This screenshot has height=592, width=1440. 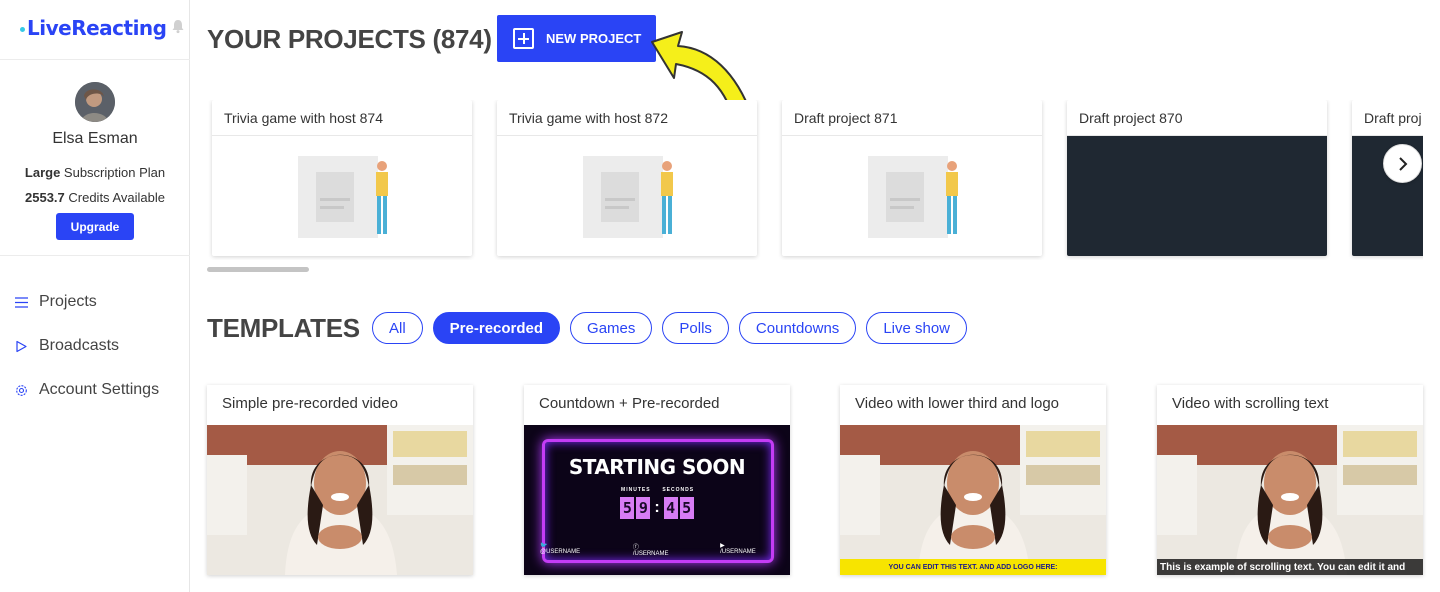 What do you see at coordinates (957, 403) in the screenshot?
I see `template-title: Video with lower third and logo` at bounding box center [957, 403].